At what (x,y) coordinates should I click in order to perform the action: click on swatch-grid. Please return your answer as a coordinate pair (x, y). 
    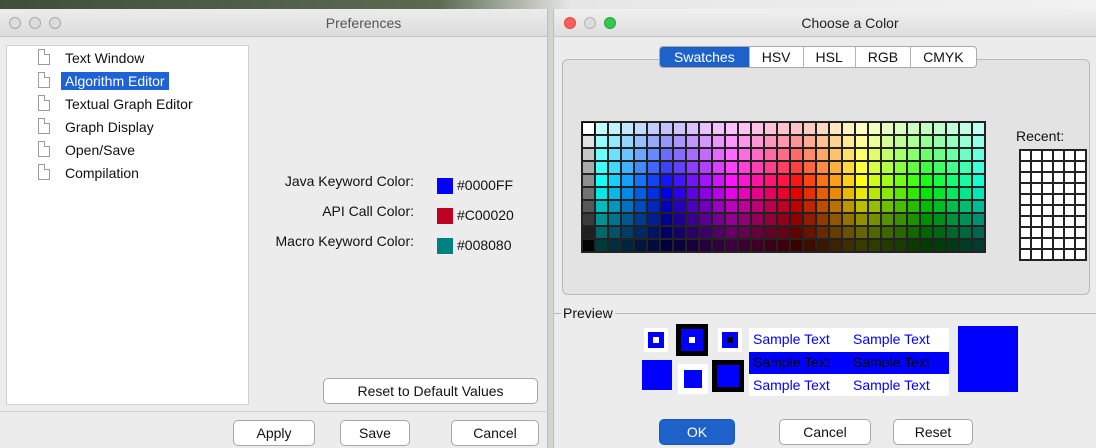
    Looking at the image, I should click on (783, 187).